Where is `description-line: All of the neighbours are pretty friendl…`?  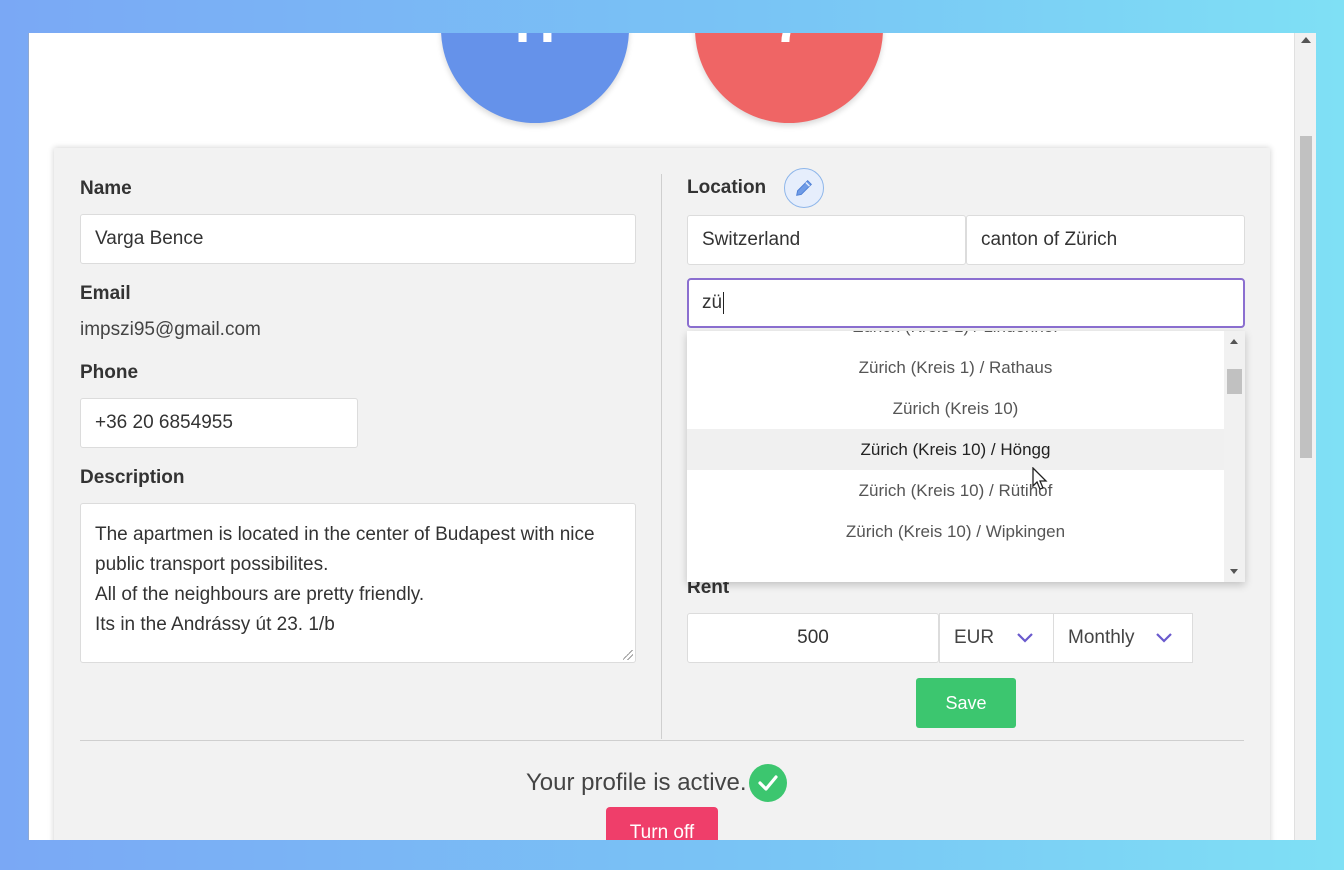 description-line: All of the neighbours are pretty friendl… is located at coordinates (260, 594).